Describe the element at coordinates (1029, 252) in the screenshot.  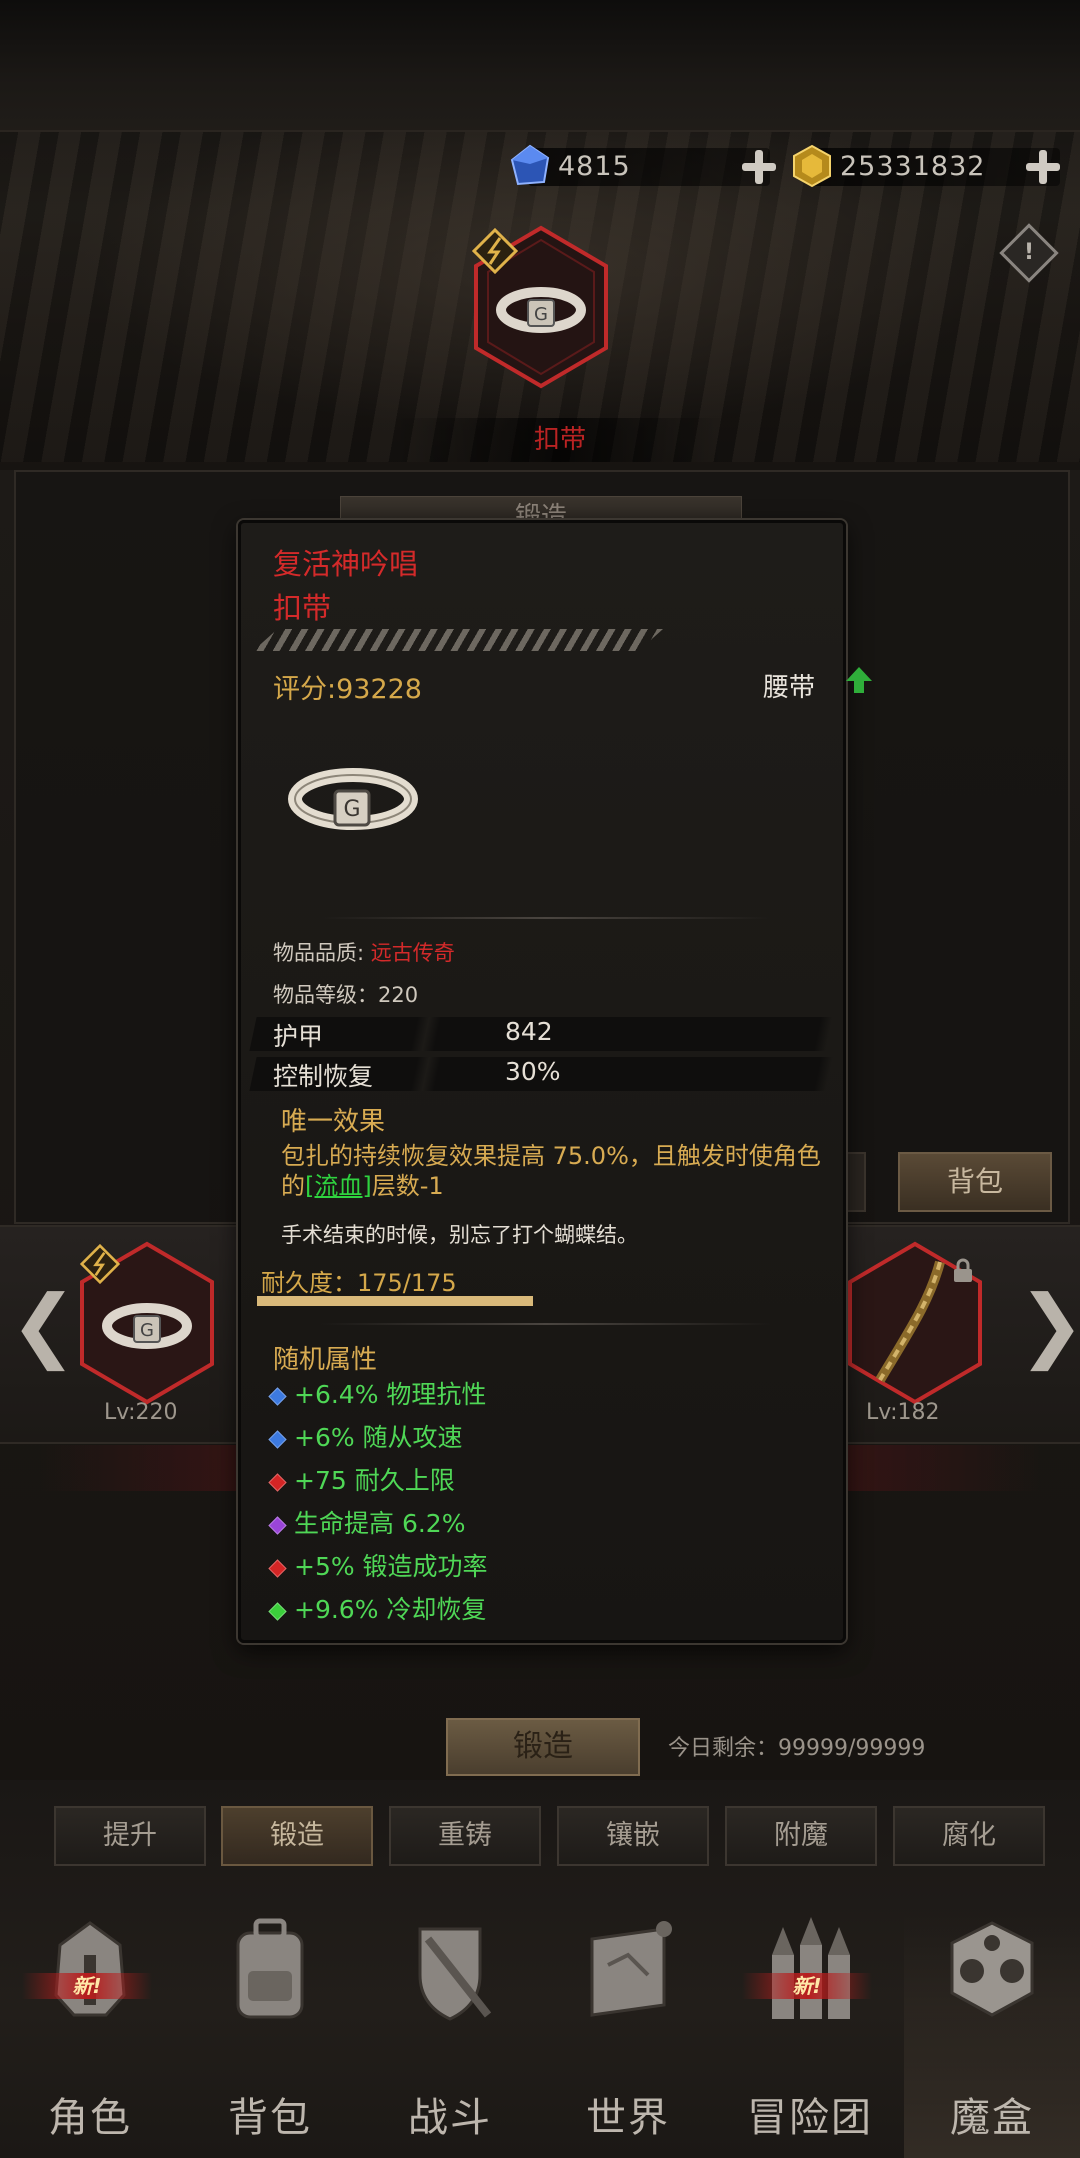
I see `exclamation-icon: !` at that location.